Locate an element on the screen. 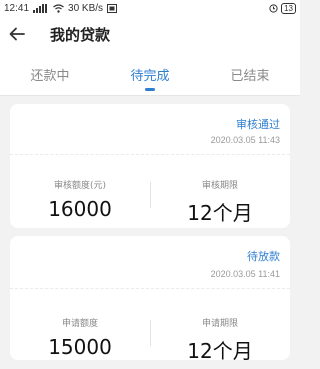 This screenshot has height=369, width=320. back-arrow-icon is located at coordinates (17, 34).